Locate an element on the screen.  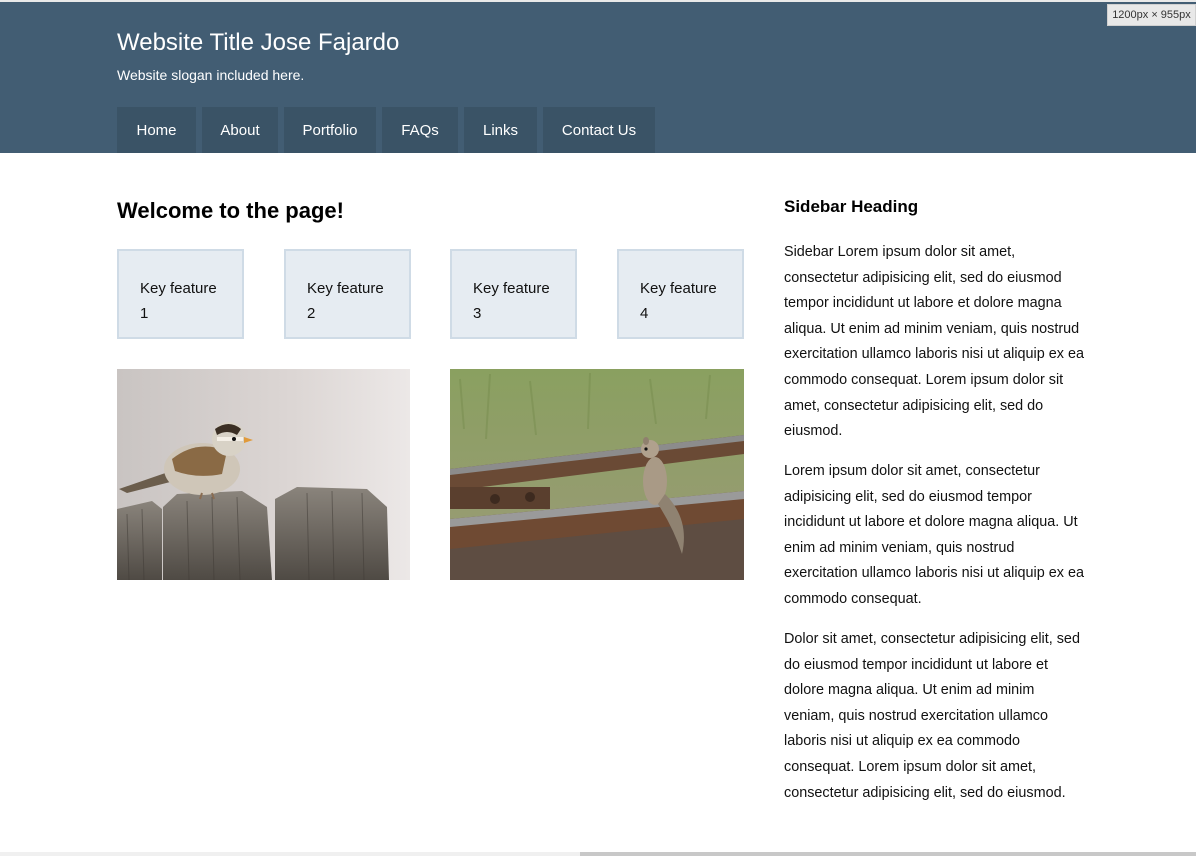
feature-box-4: Key feature 4 is located at coordinates (680, 294).